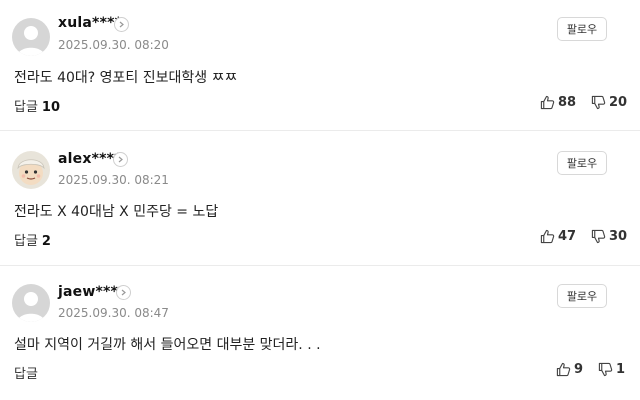  I want to click on reply-button: 답글 10, so click(37, 105).